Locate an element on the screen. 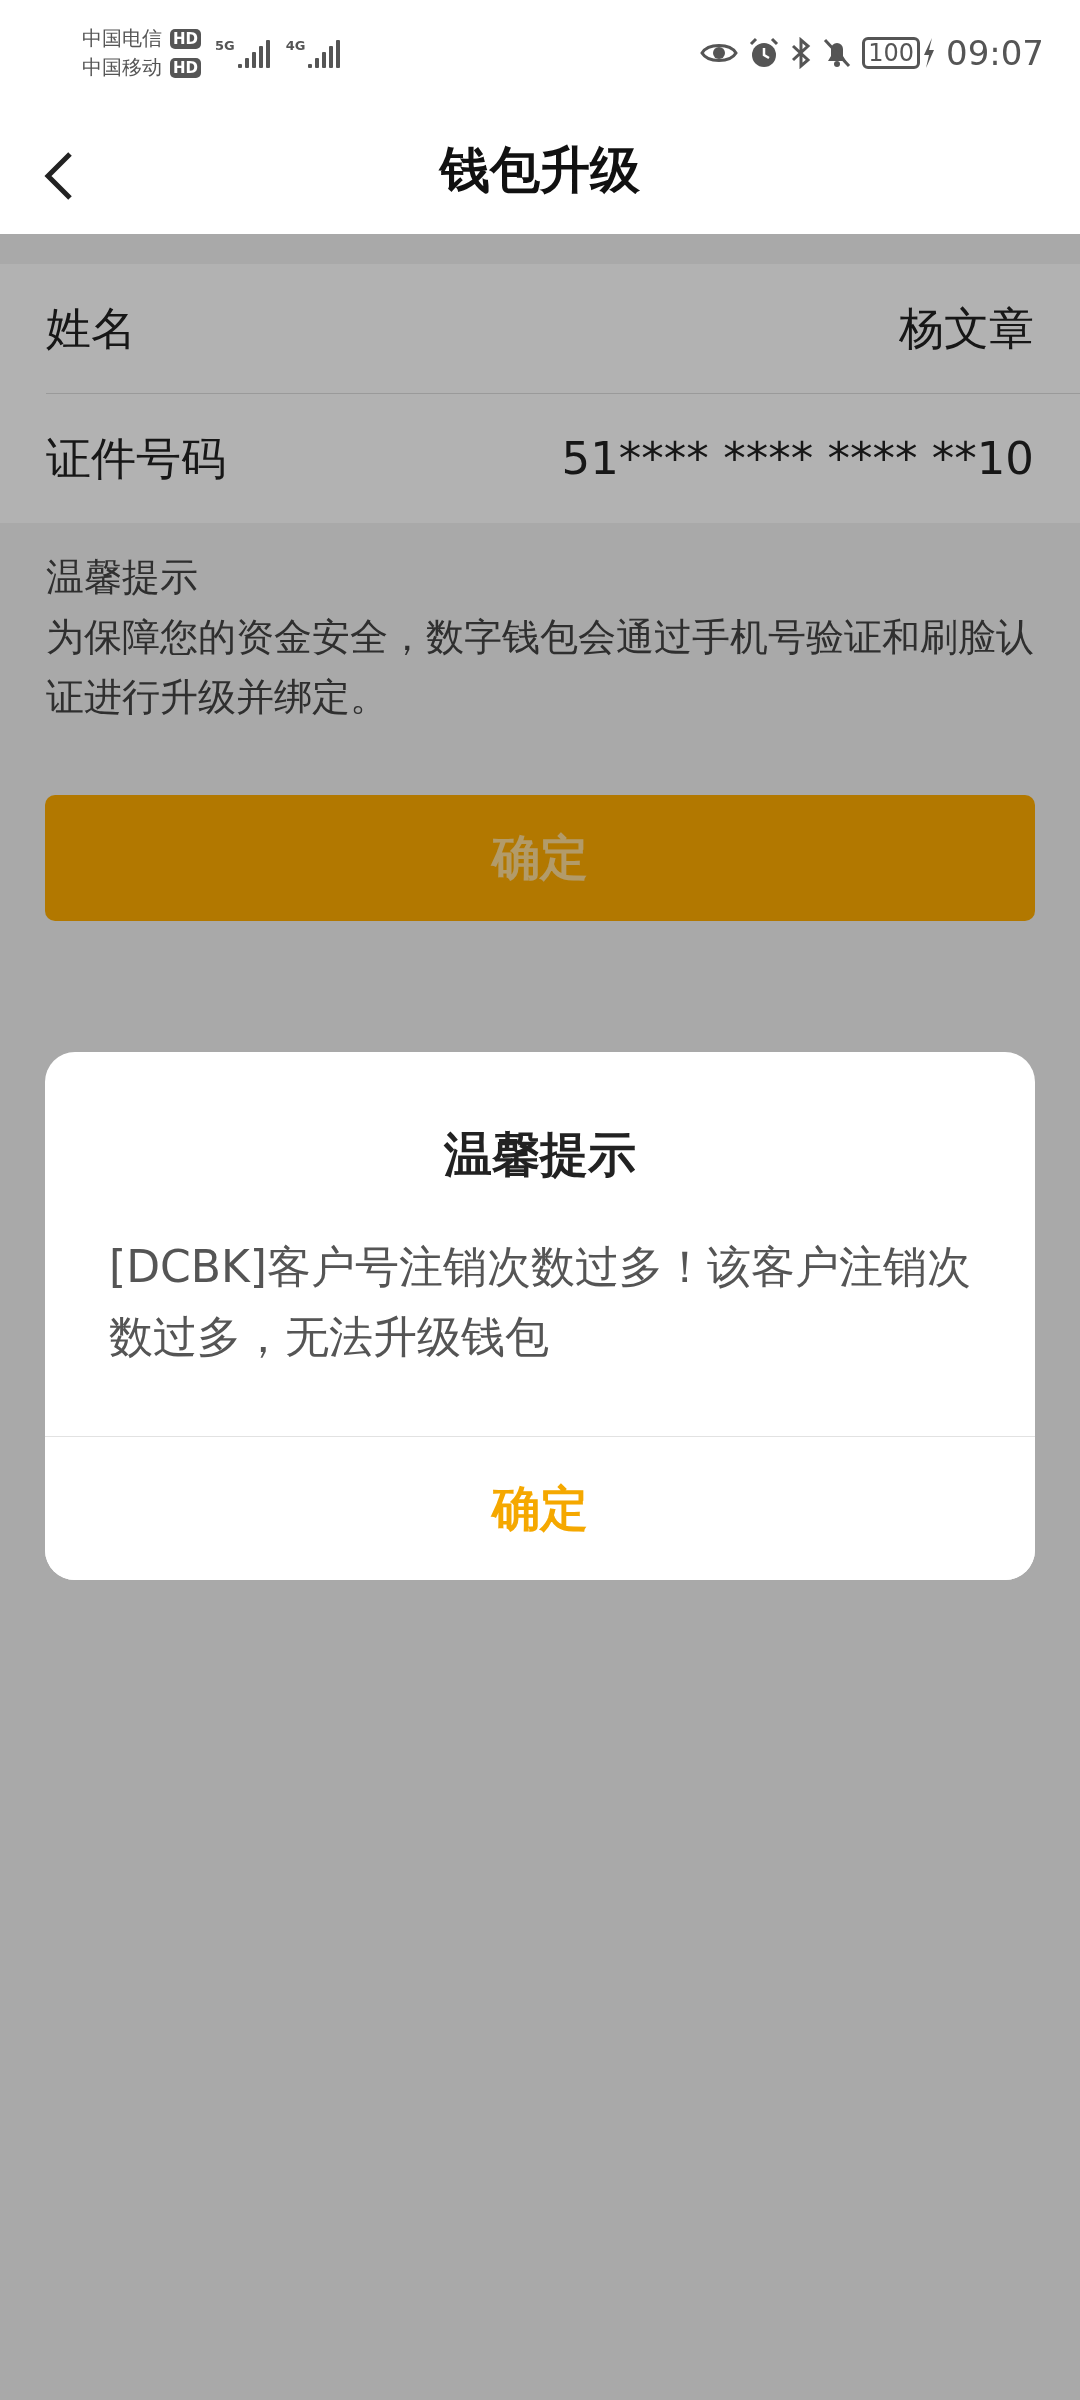 The width and height of the screenshot is (1080, 2400). battery-icon: 100 is located at coordinates (891, 53).